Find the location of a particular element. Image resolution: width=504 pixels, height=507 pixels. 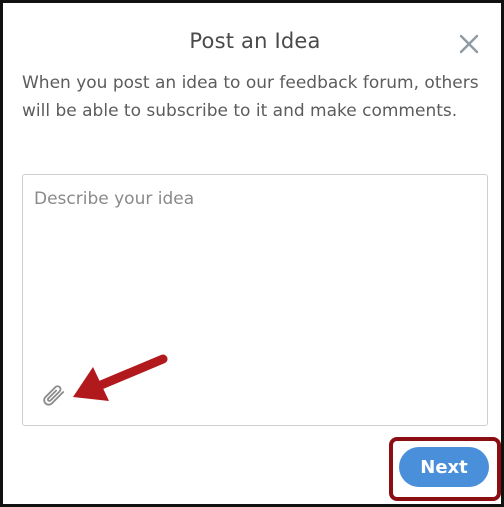

next-button: Next is located at coordinates (444, 467).